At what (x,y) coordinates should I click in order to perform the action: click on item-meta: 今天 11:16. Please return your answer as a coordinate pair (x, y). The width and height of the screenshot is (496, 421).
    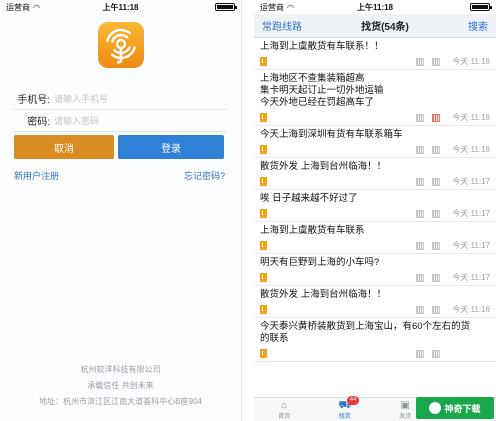
    Looking at the image, I should click on (375, 309).